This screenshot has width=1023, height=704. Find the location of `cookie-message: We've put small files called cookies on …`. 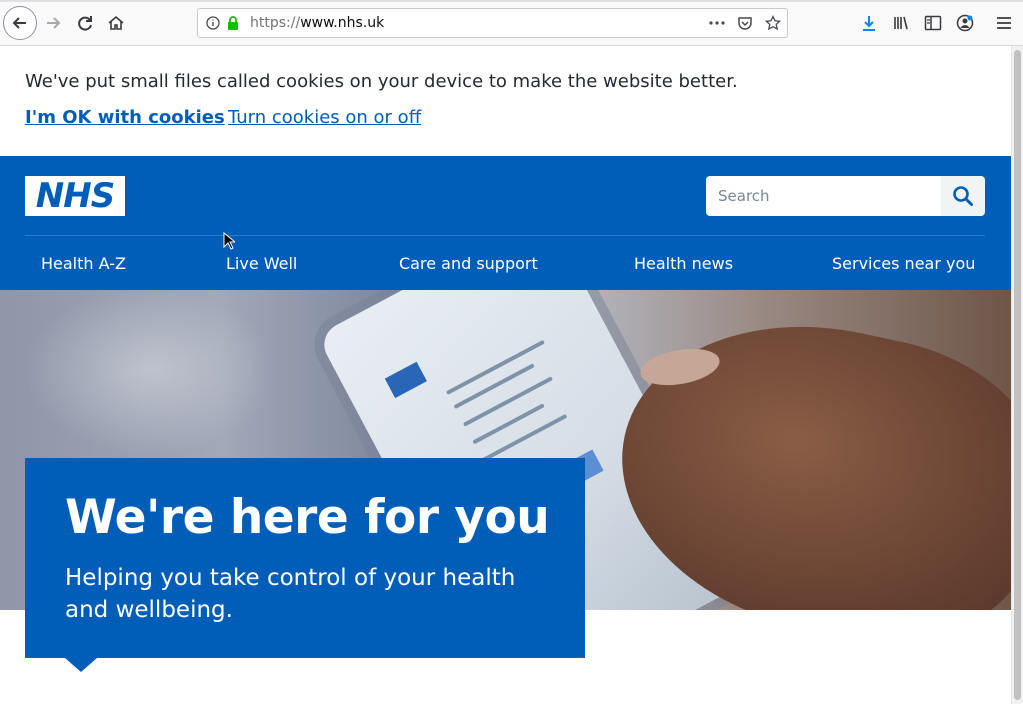

cookie-message: We've put small files called cookies on … is located at coordinates (381, 81).